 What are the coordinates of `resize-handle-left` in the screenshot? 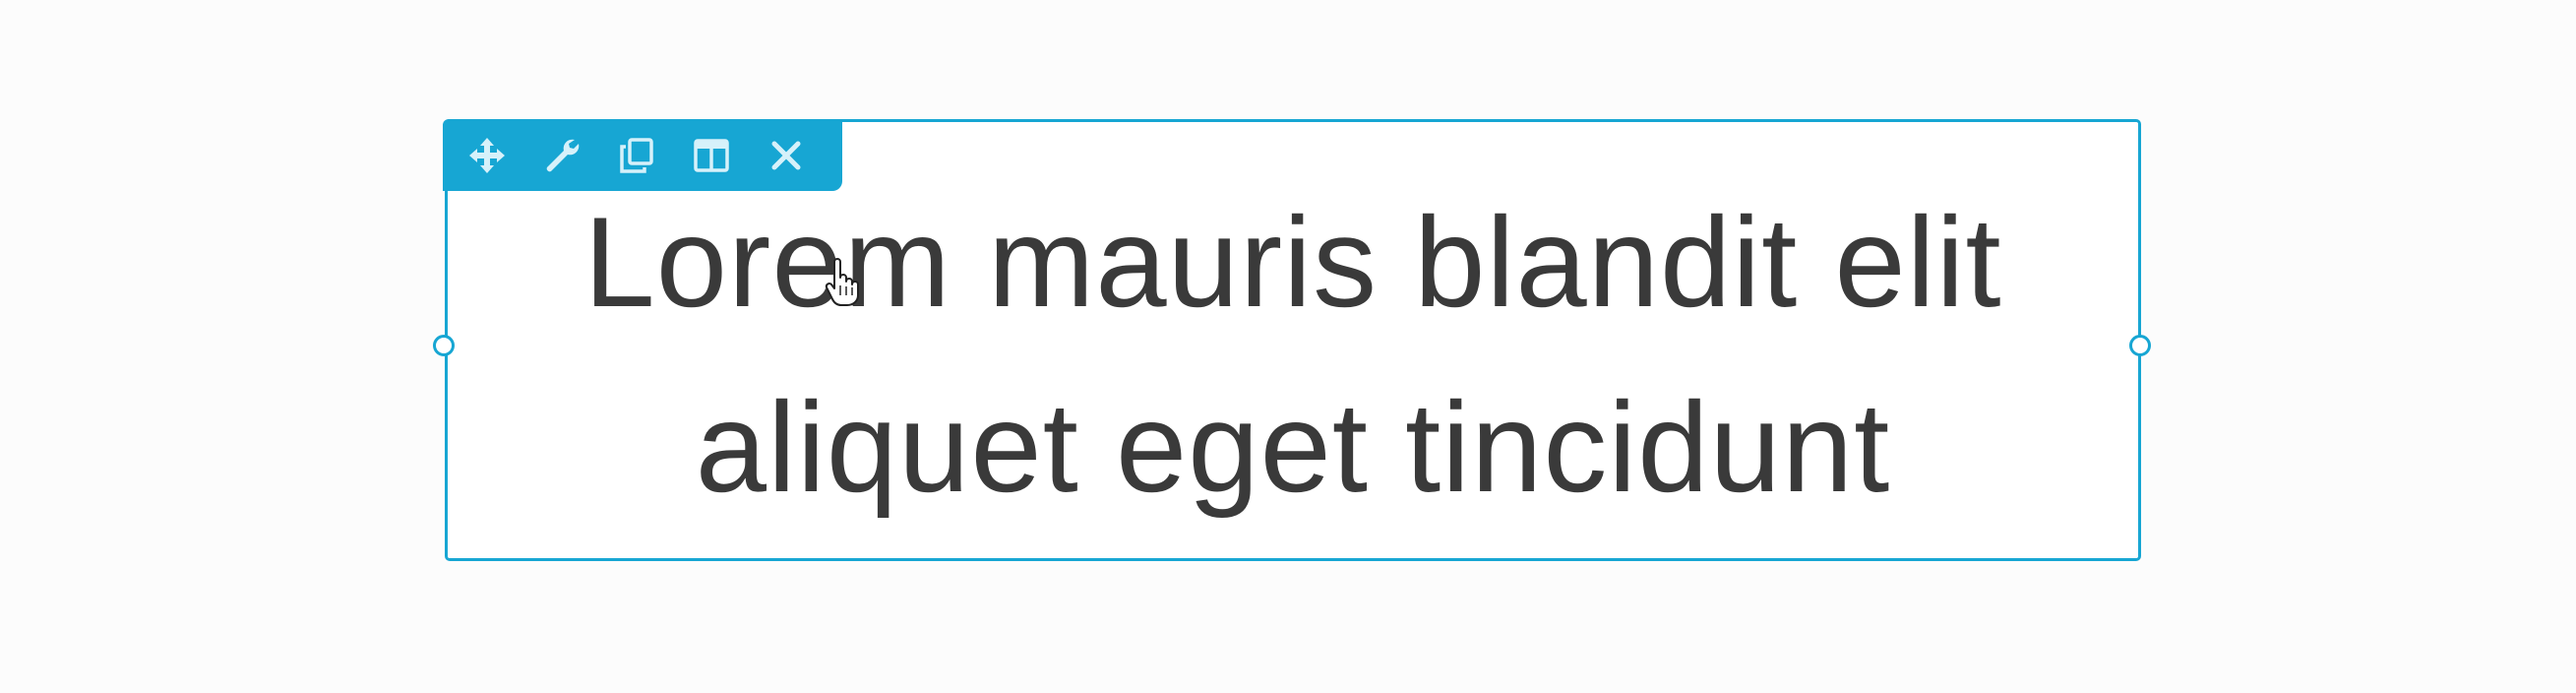 It's located at (444, 345).